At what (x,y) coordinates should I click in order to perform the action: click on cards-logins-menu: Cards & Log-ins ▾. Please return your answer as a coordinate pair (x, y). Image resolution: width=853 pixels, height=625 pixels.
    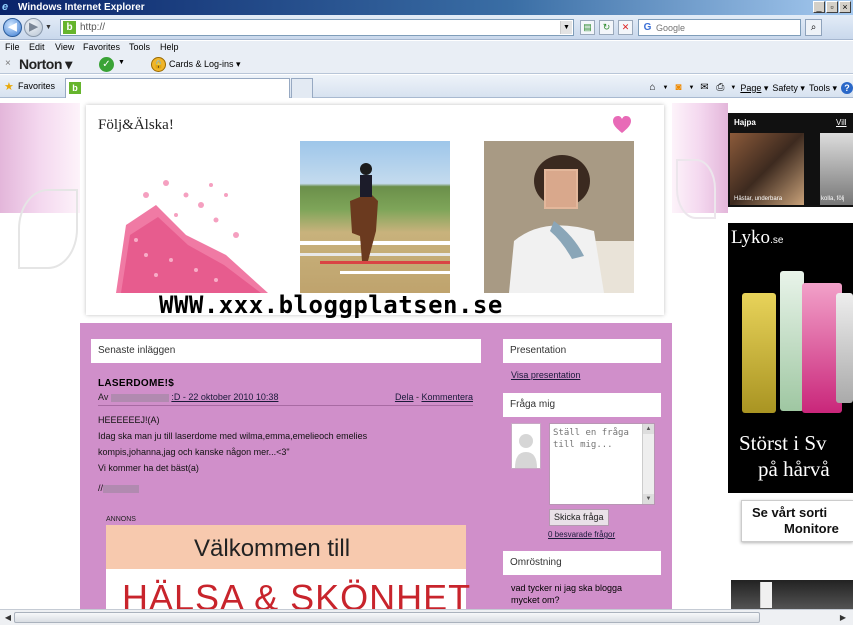
    Looking at the image, I should click on (205, 64).